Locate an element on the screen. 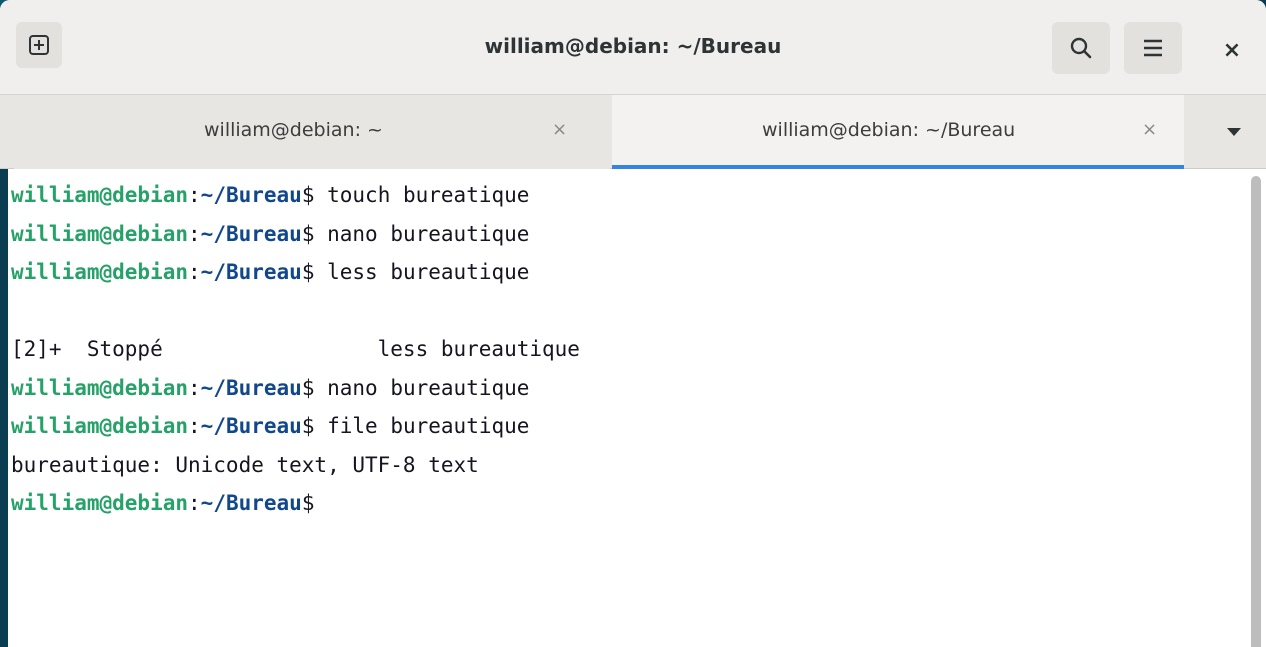  search-icon is located at coordinates (1081, 48).